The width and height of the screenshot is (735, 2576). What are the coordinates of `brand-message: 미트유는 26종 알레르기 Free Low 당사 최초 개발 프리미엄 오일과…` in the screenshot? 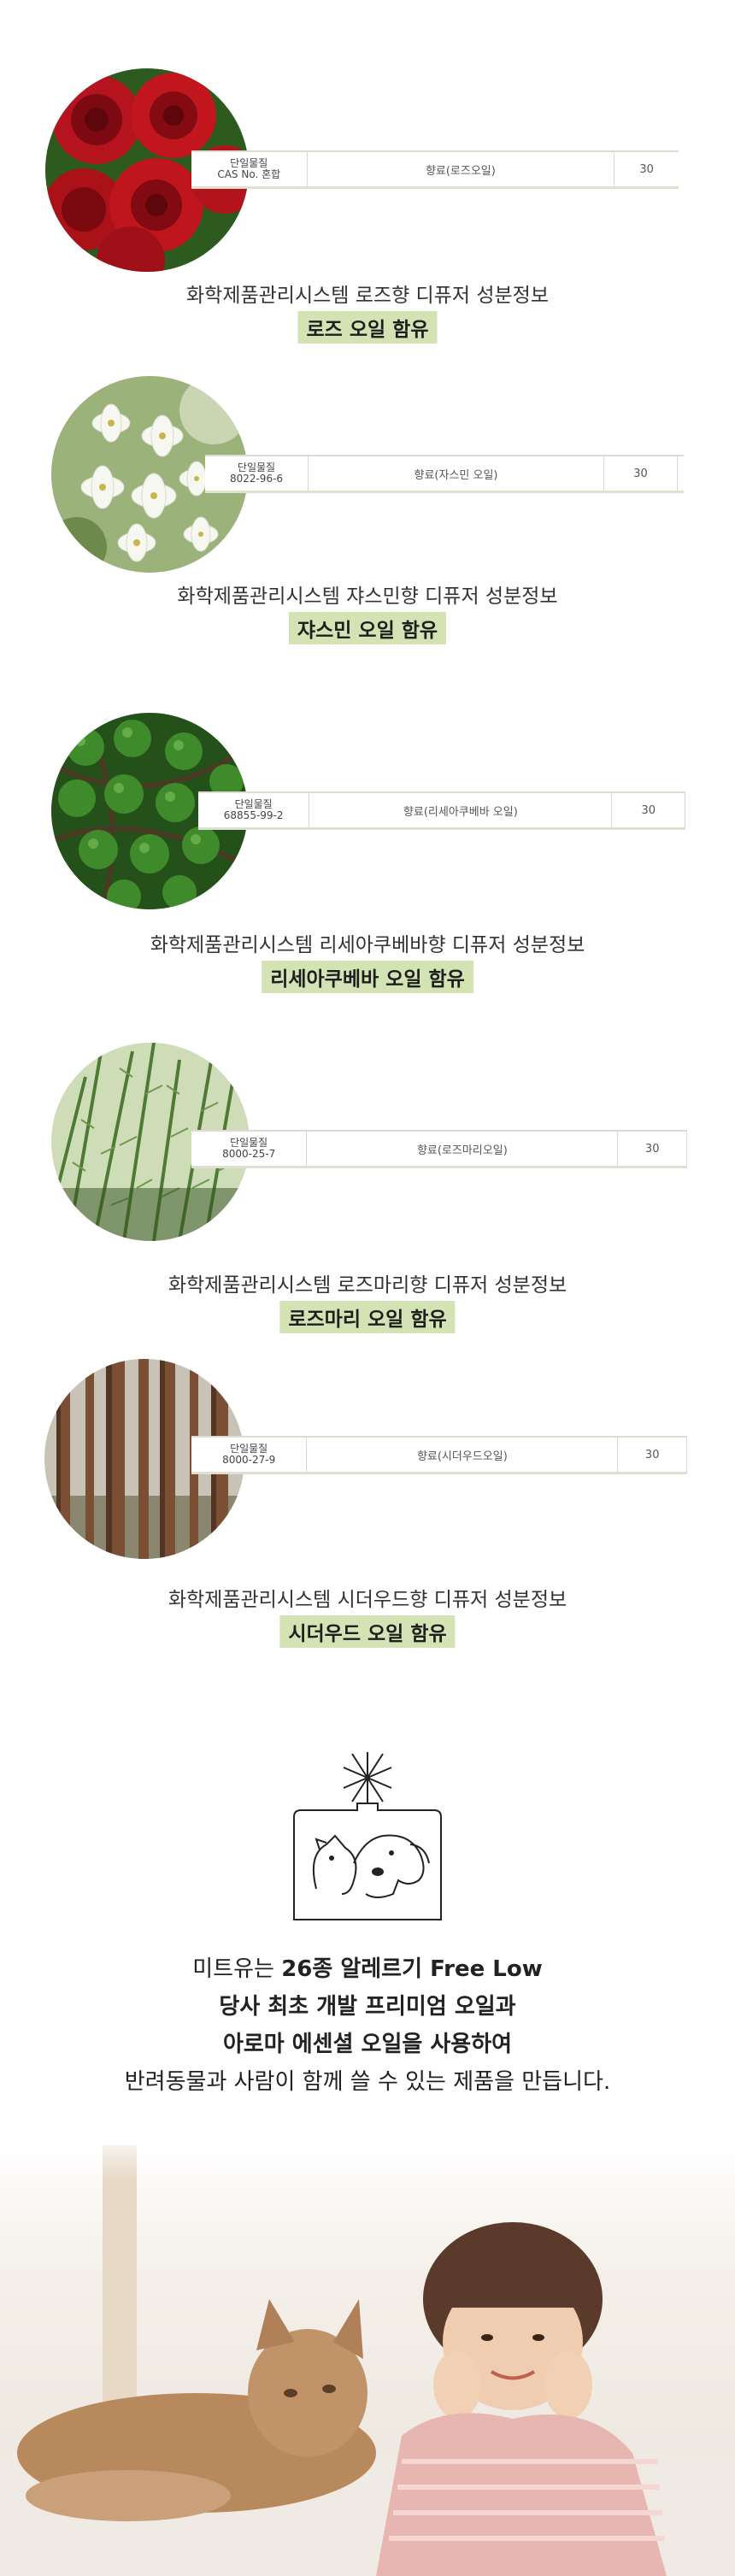 It's located at (367, 2025).